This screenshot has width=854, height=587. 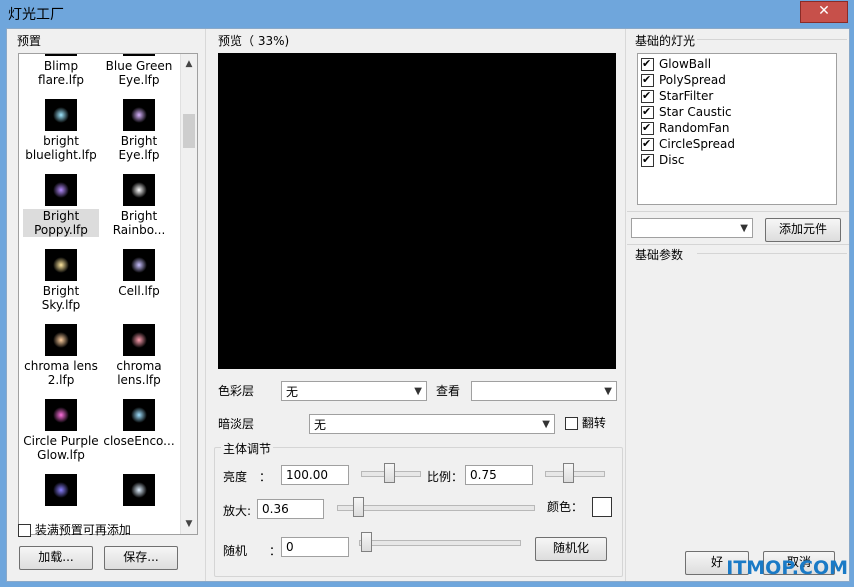 What do you see at coordinates (61, 355) in the screenshot?
I see `preset-item: chroma lens 2.lfp` at bounding box center [61, 355].